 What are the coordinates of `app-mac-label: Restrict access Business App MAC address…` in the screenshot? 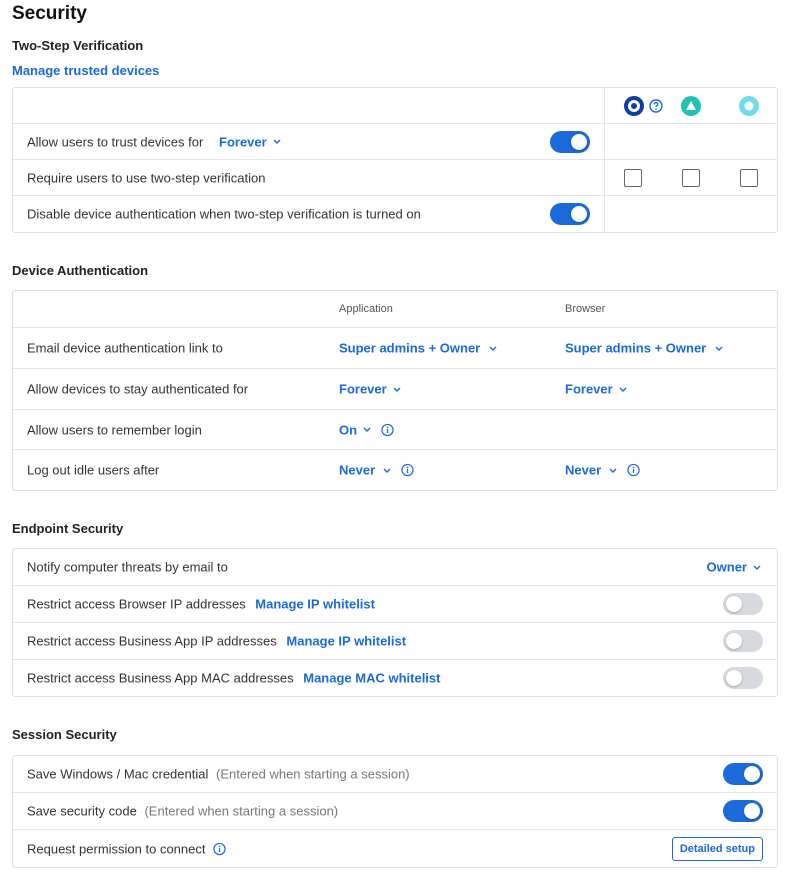 It's located at (234, 678).